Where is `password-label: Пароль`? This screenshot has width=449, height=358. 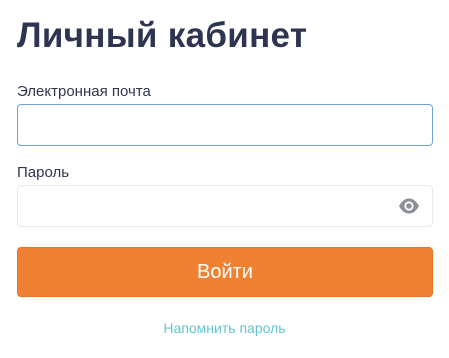
password-label: Пароль is located at coordinates (43, 172).